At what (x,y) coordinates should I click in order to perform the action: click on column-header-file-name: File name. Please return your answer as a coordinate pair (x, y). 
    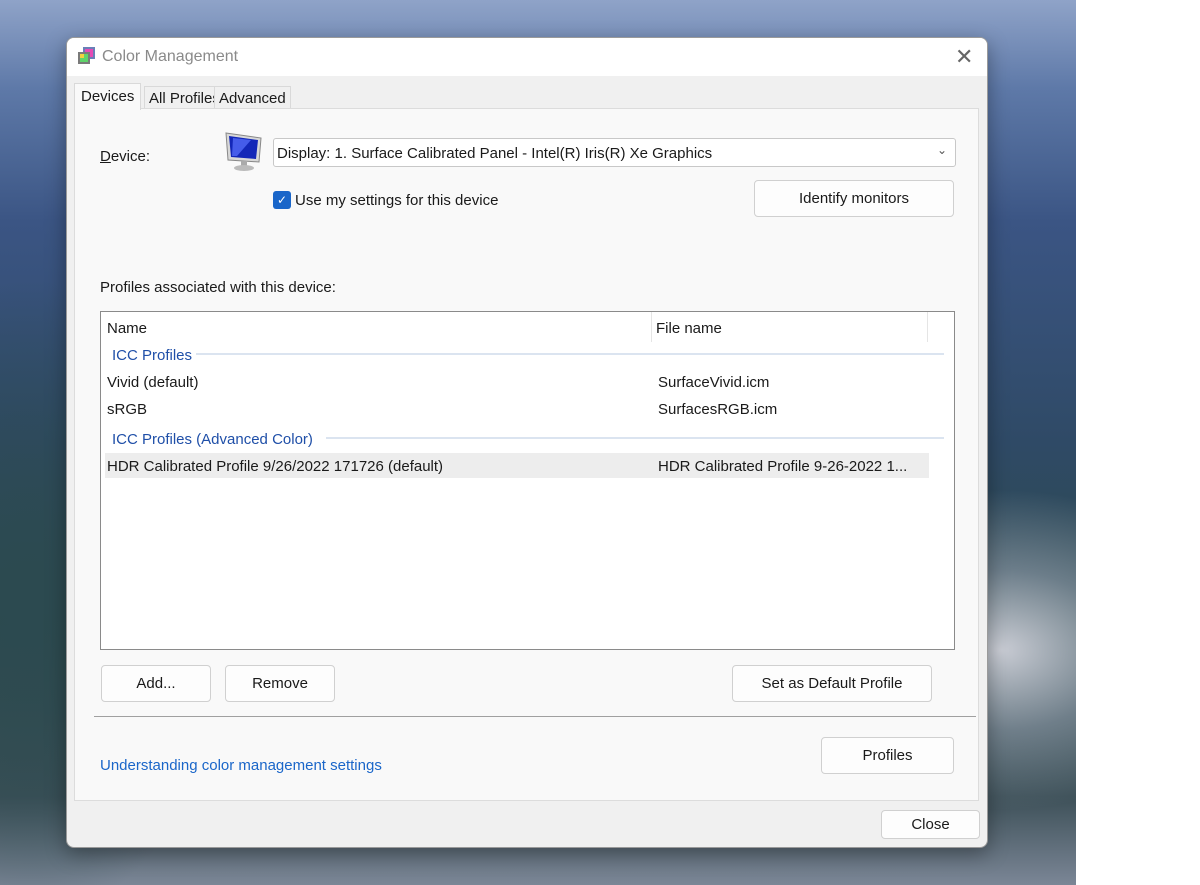
    Looking at the image, I should click on (689, 328).